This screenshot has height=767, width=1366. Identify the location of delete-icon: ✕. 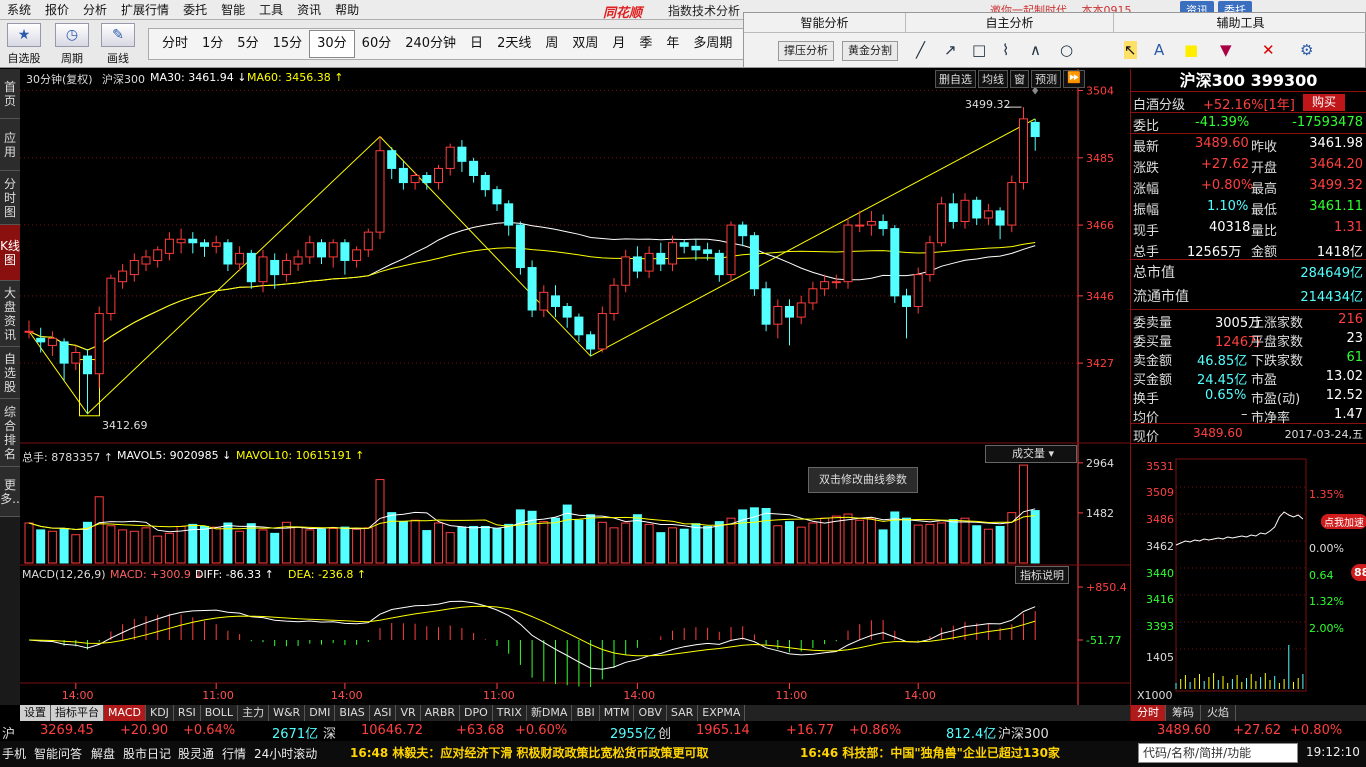
(1268, 50).